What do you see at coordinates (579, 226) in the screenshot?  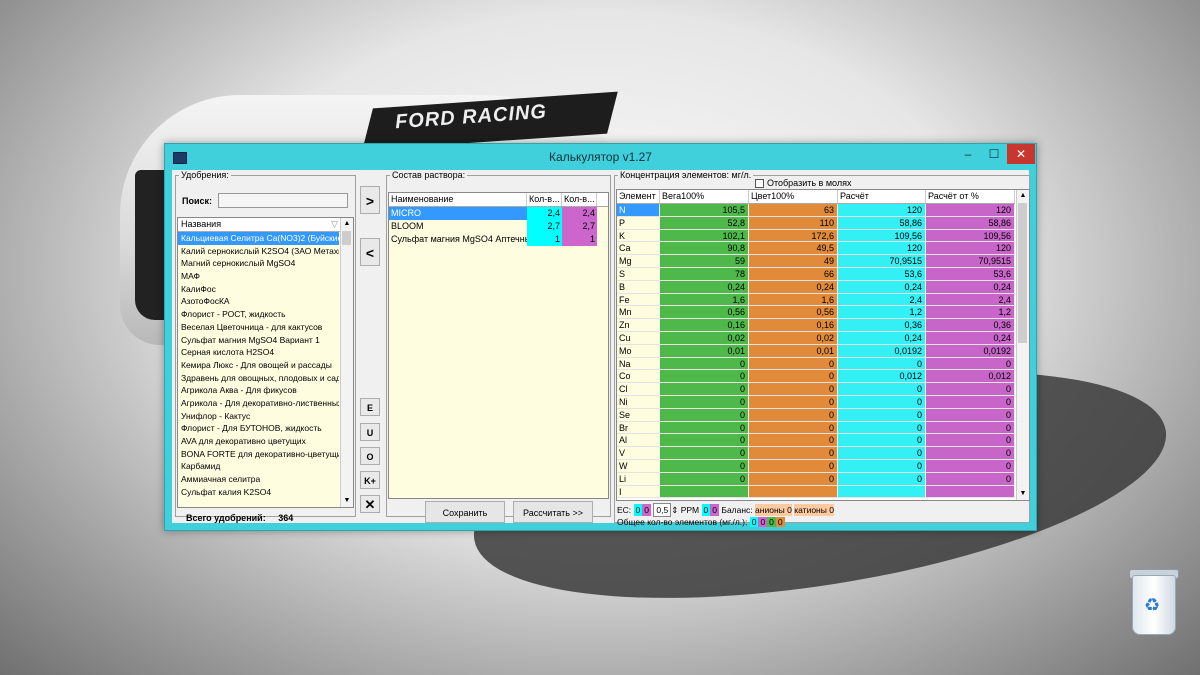 I see `composition-cell-q2: 2,7` at bounding box center [579, 226].